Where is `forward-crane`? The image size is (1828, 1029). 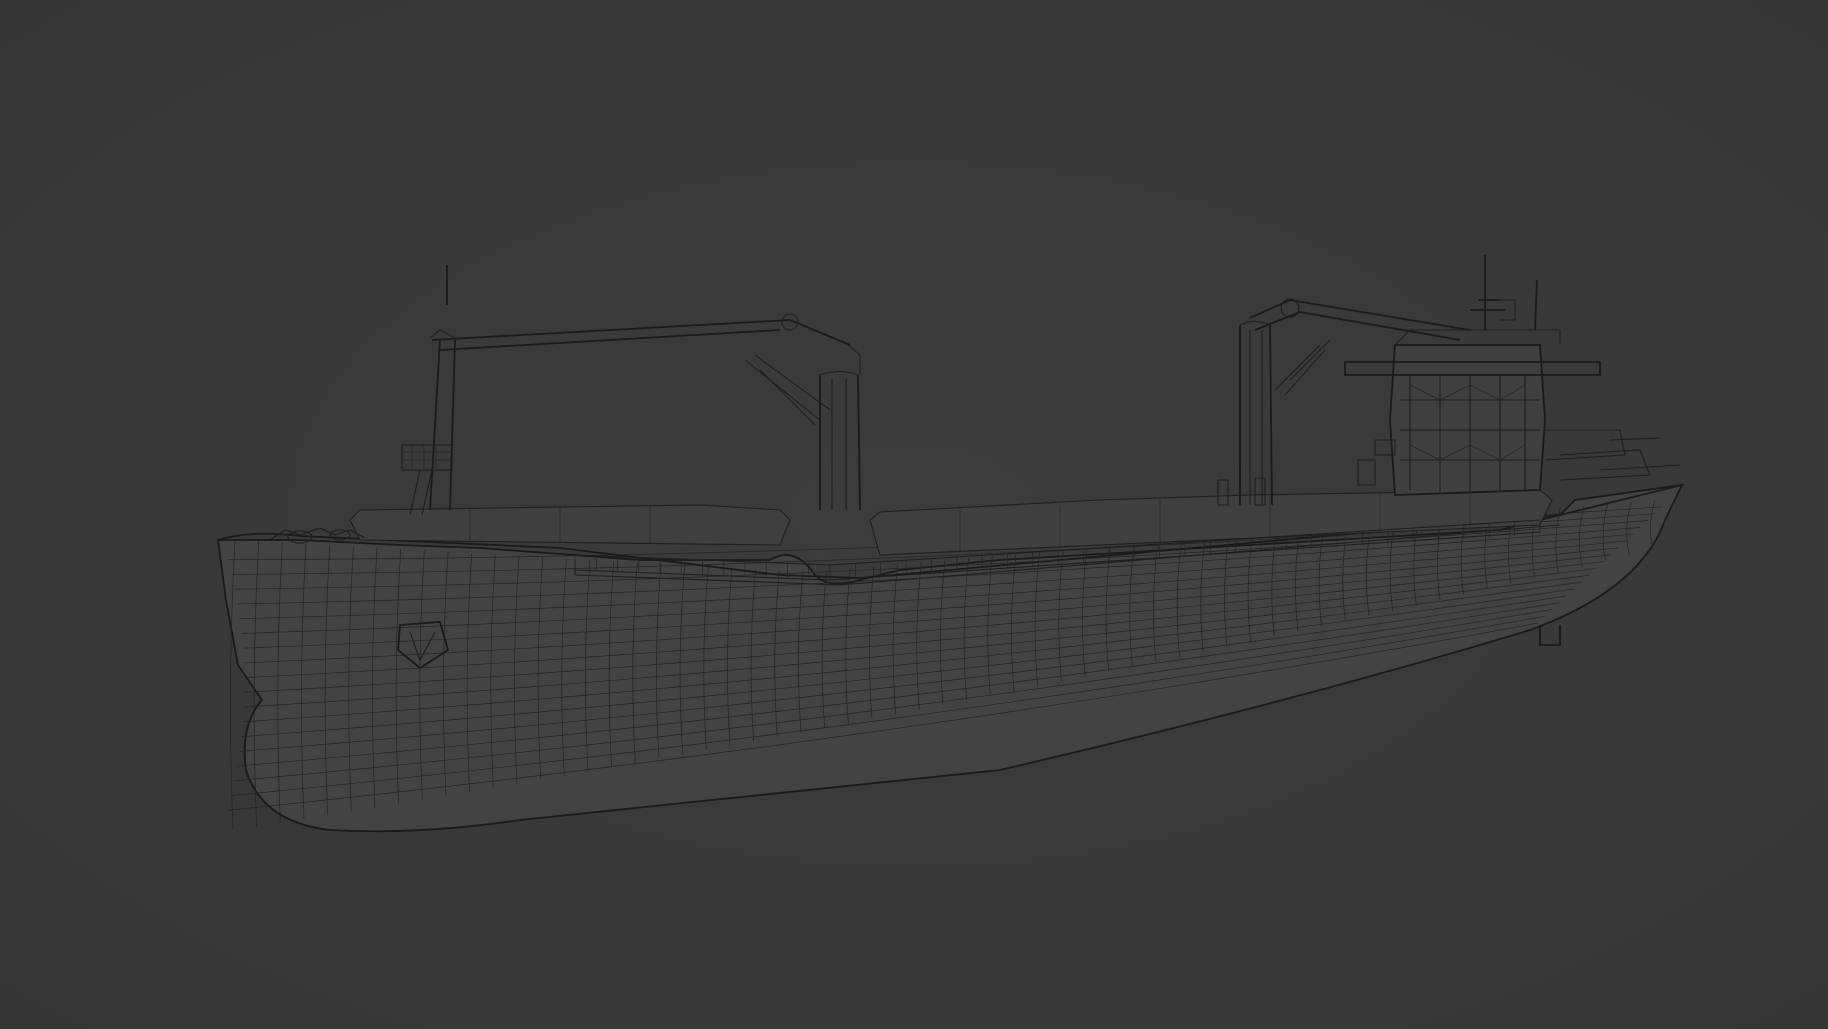
forward-crane is located at coordinates (631, 390).